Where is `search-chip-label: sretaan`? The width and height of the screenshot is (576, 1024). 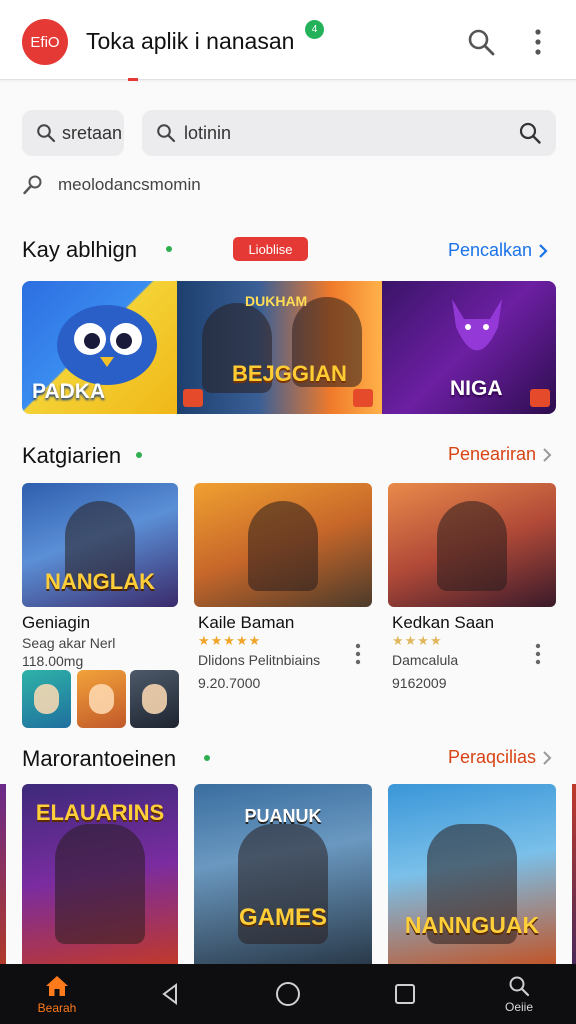
search-chip-label: sretaan is located at coordinates (92, 132).